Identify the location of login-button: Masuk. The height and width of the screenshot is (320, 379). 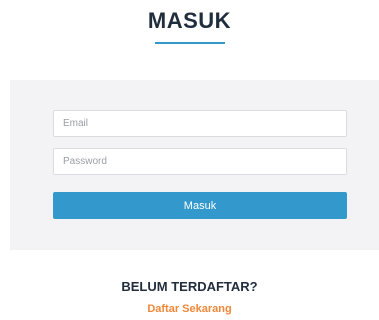
(200, 205).